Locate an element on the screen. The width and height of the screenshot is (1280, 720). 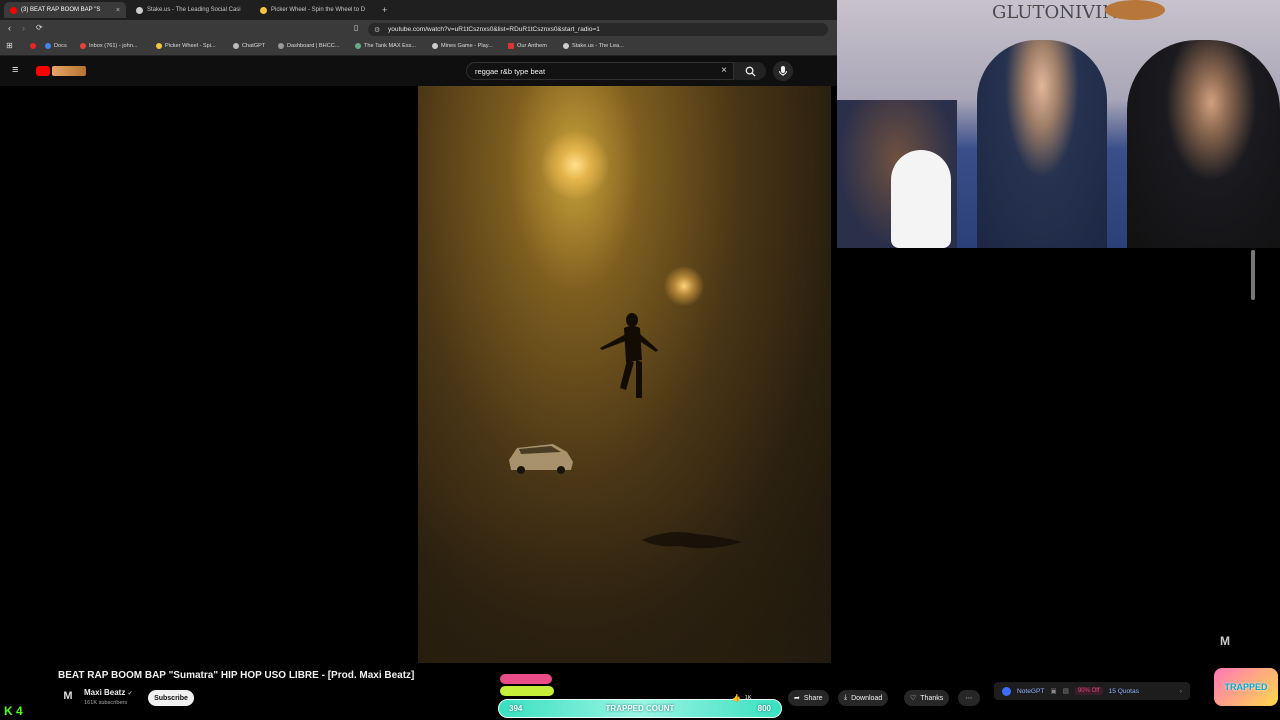
channel-watermark-icon: M is located at coordinates (1225, 641).